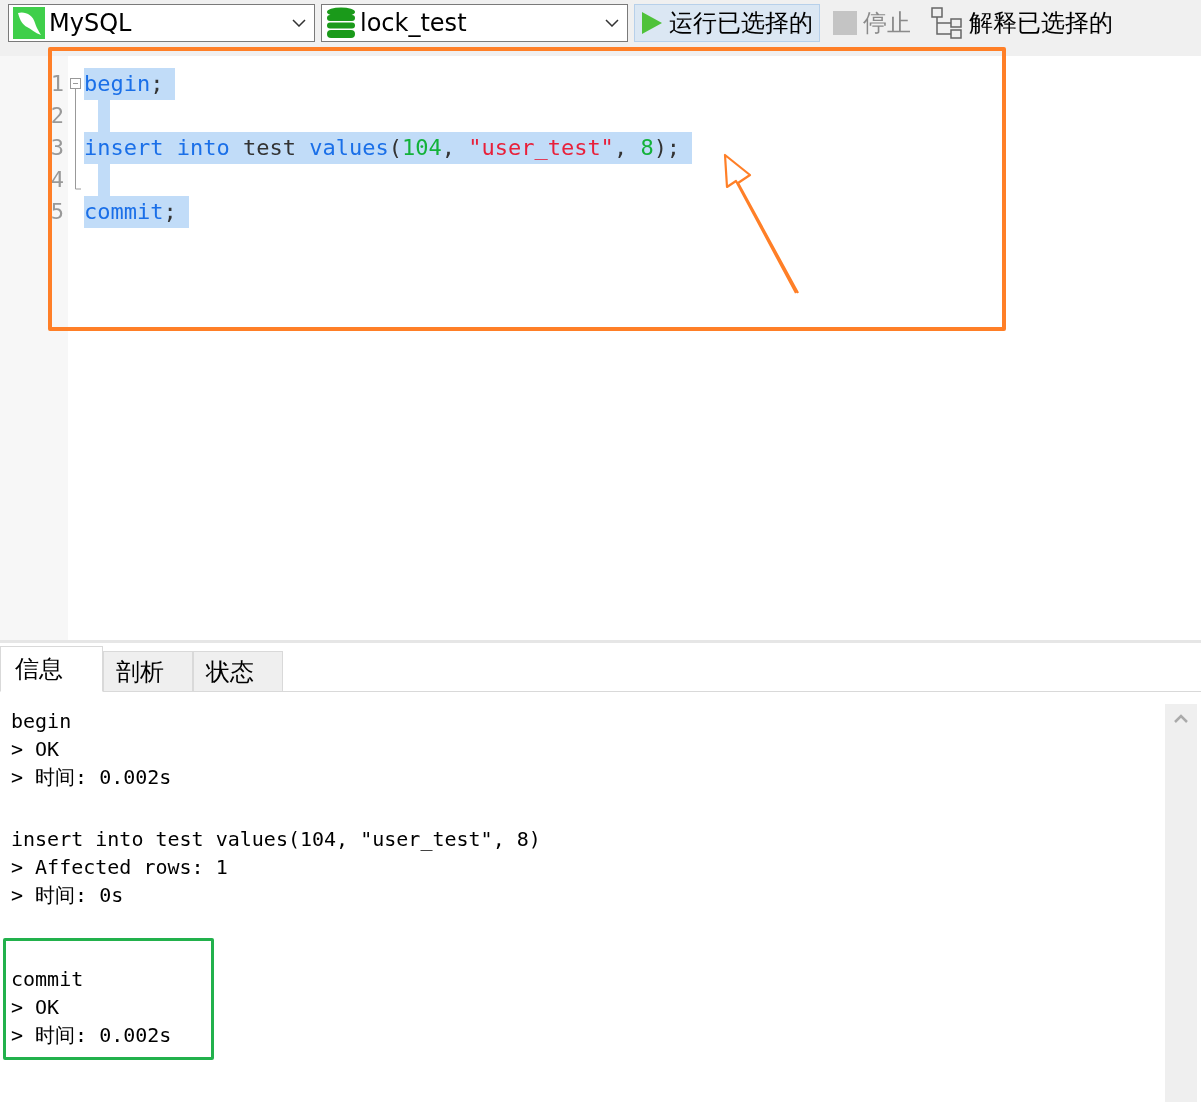  Describe the element at coordinates (57, 180) in the screenshot. I see `line-number: 4` at that location.